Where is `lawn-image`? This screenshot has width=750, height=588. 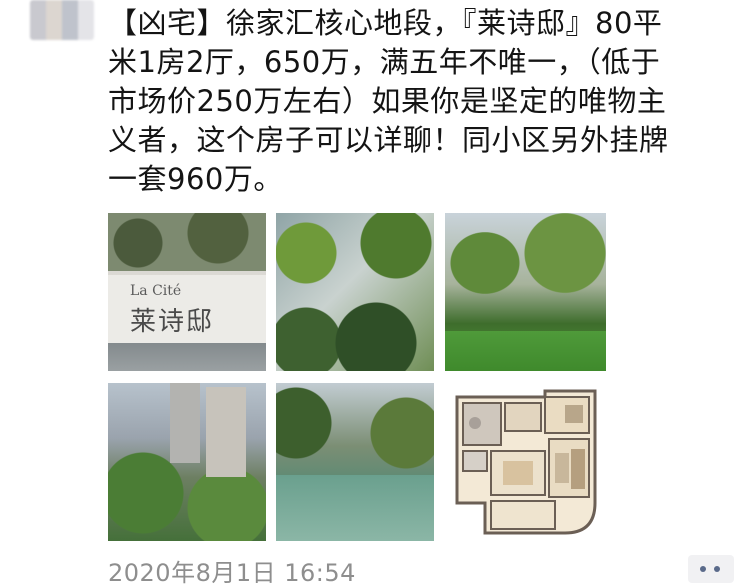 lawn-image is located at coordinates (525, 351).